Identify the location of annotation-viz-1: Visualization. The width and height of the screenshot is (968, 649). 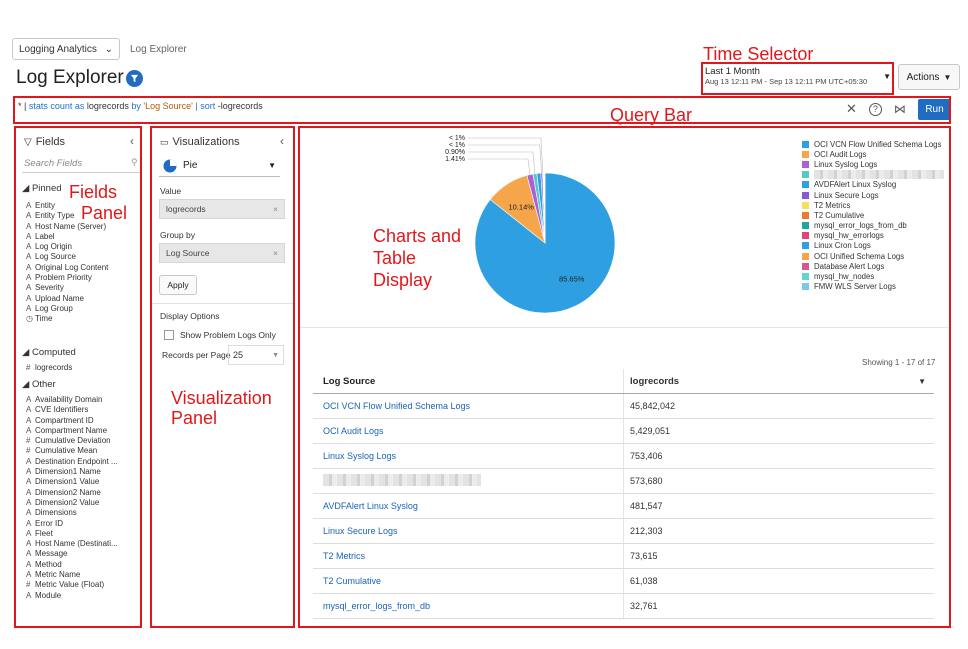
(221, 398).